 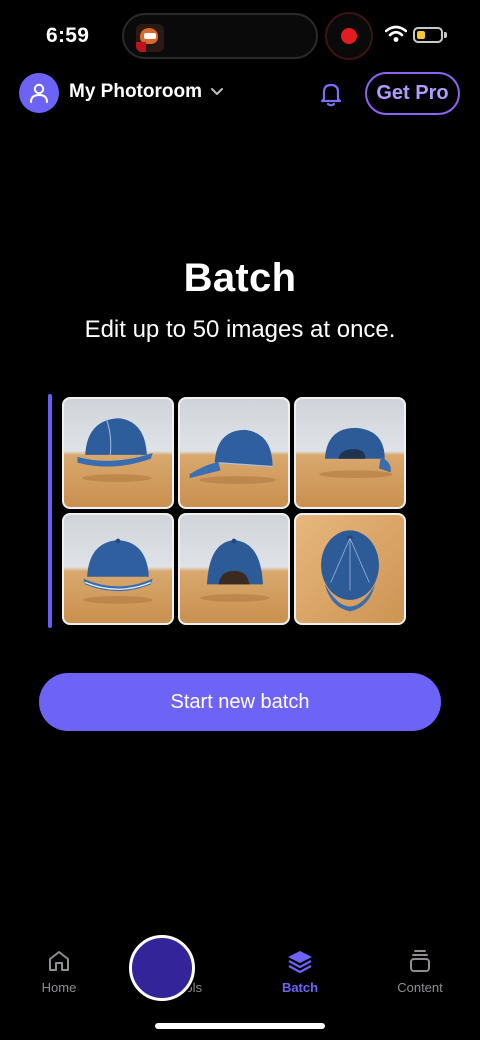 What do you see at coordinates (118, 569) in the screenshot?
I see `cap-image-front` at bounding box center [118, 569].